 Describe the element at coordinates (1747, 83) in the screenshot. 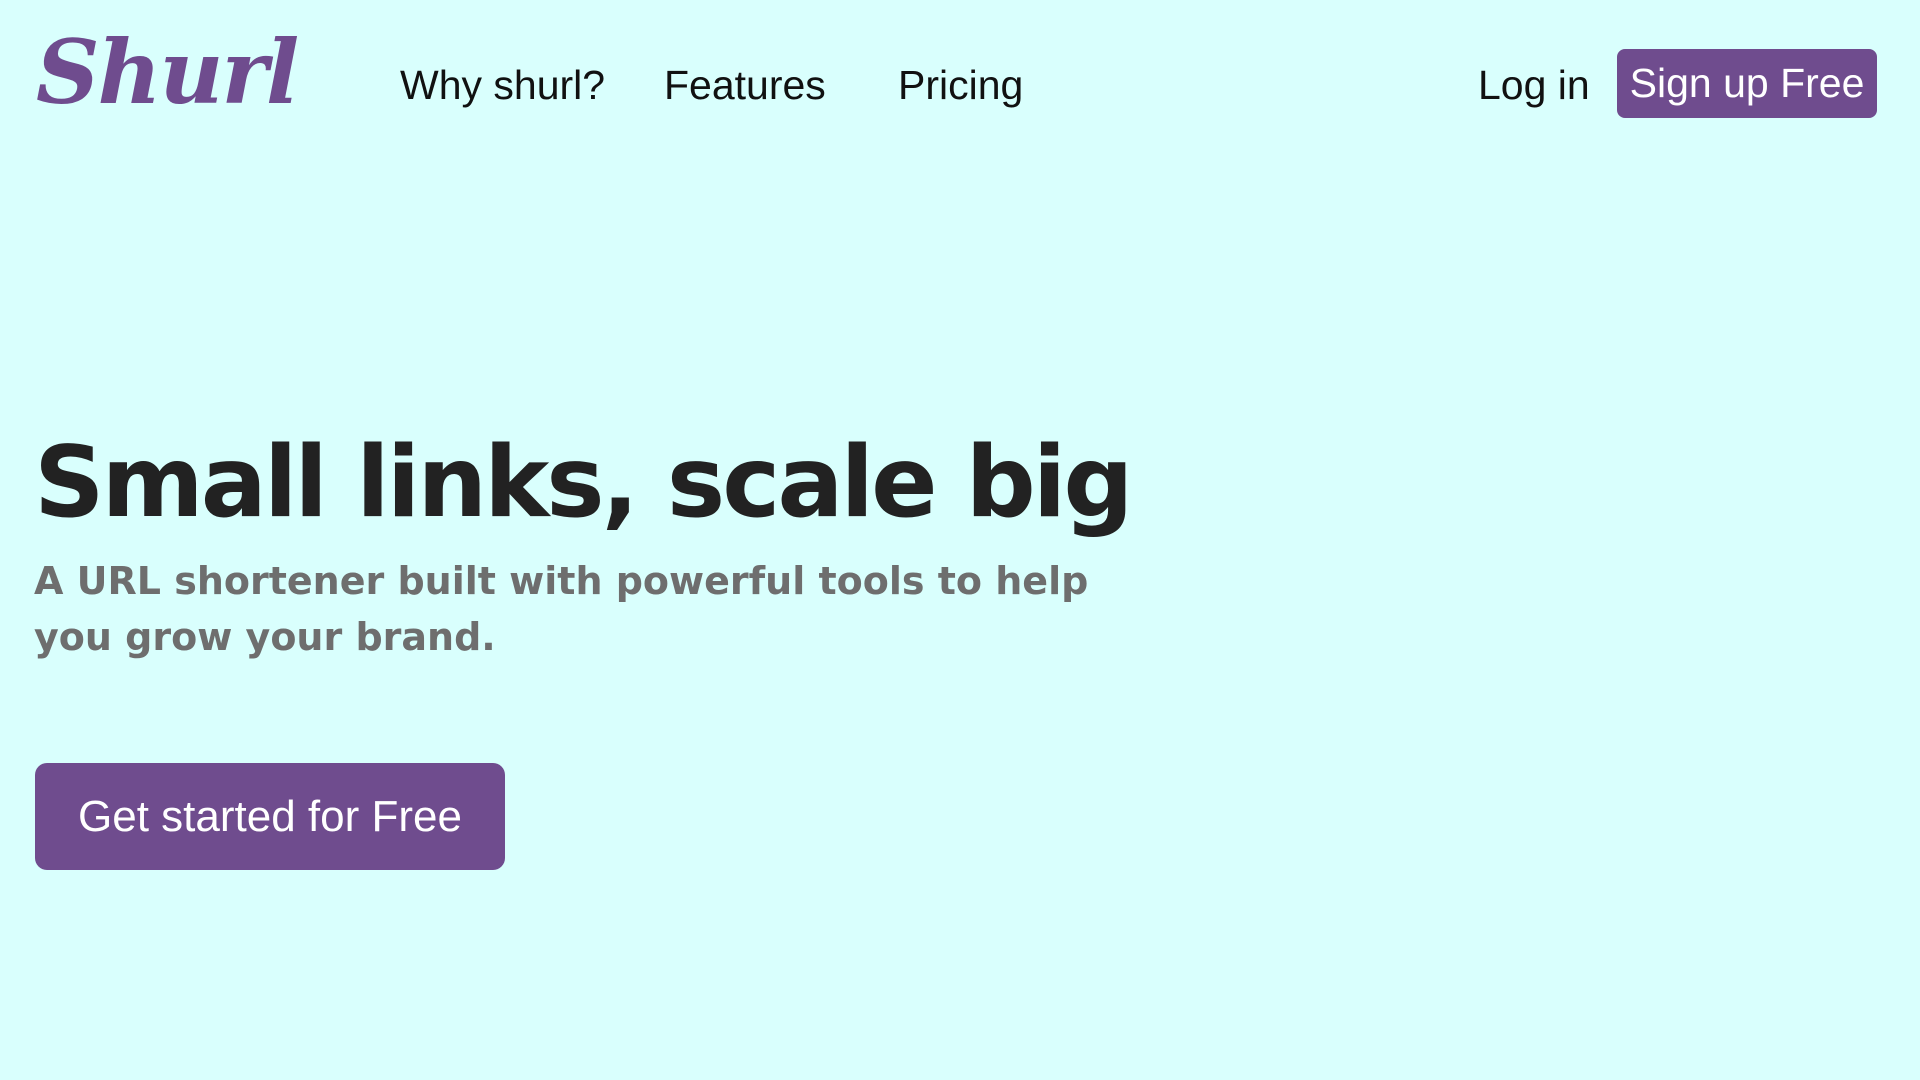

I see `signup-button: Sign up Free` at that location.